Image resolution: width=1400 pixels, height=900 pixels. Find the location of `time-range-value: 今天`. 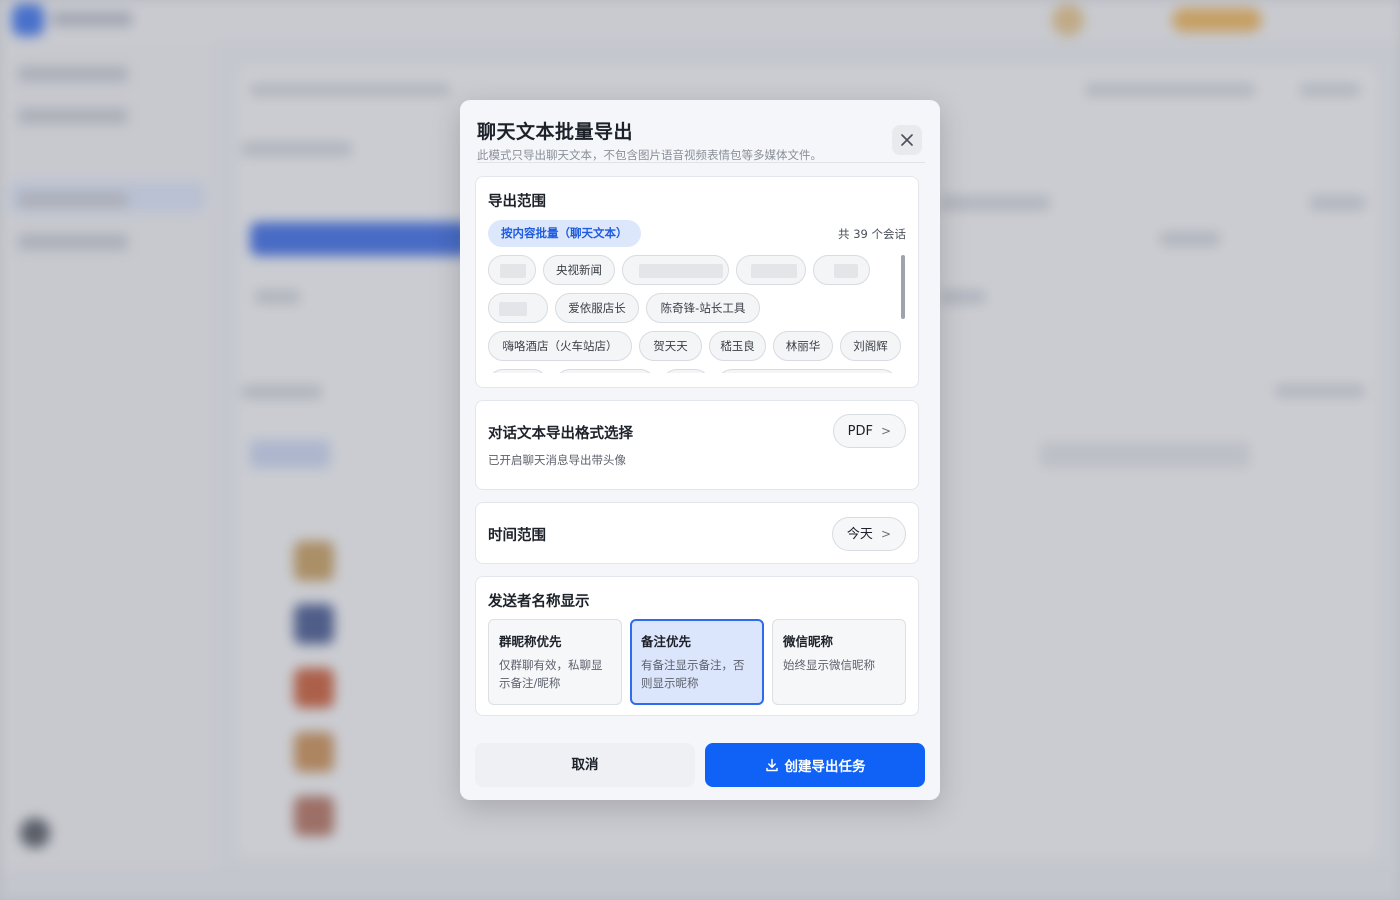

time-range-value: 今天 is located at coordinates (859, 534).